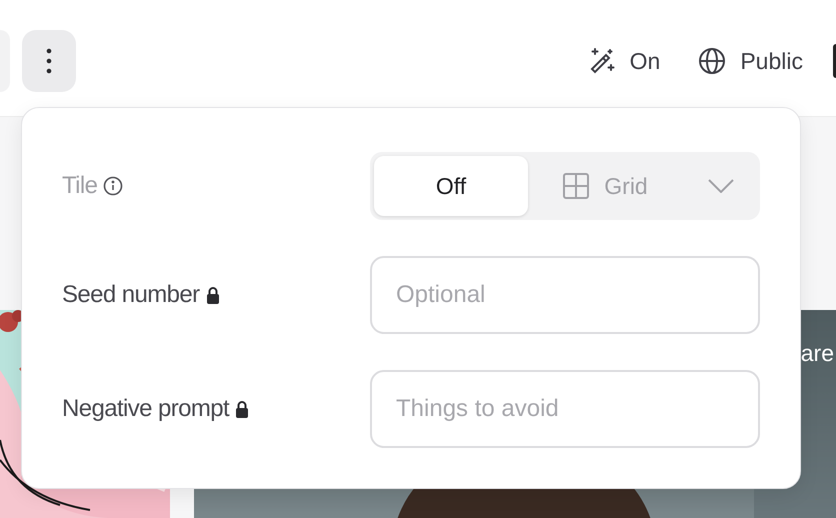 The height and width of the screenshot is (518, 836). I want to click on more-button, so click(49, 61).